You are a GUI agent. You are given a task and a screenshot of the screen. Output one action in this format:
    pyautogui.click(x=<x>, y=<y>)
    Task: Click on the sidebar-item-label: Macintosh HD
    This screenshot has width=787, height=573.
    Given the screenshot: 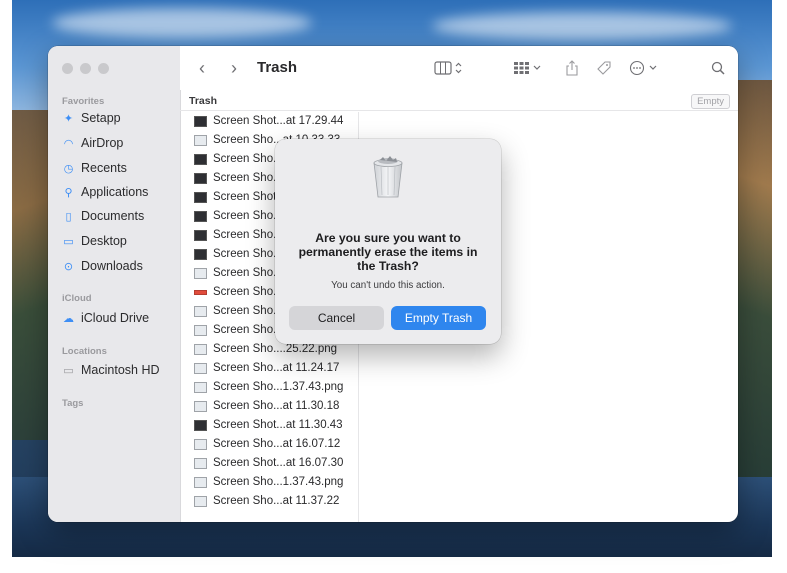 What is the action you would take?
    pyautogui.click(x=120, y=370)
    